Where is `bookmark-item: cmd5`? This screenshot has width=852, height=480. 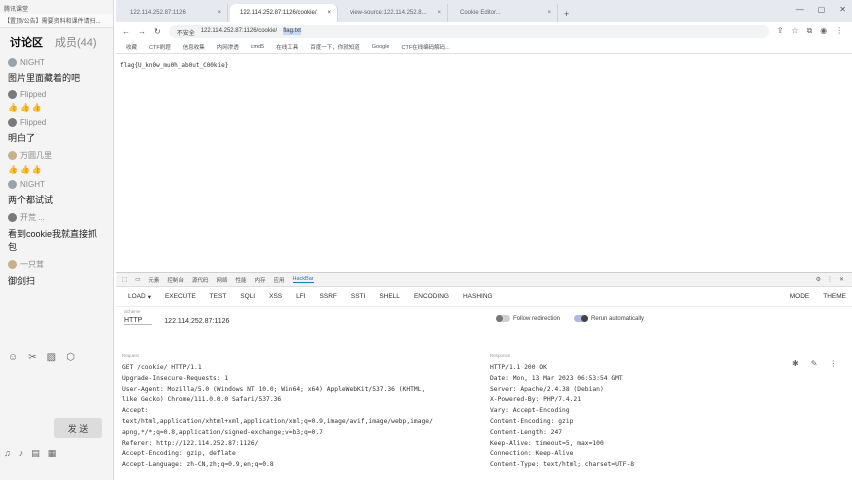 bookmark-item: cmd5 is located at coordinates (257, 47).